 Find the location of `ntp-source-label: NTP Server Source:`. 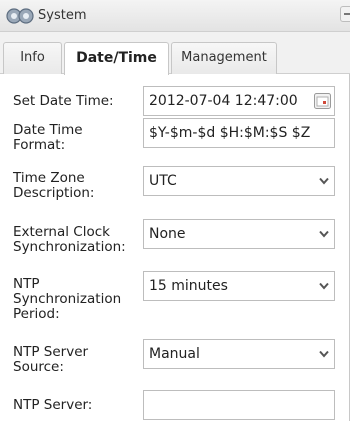

ntp-source-label: NTP Server Source: is located at coordinates (77, 360).